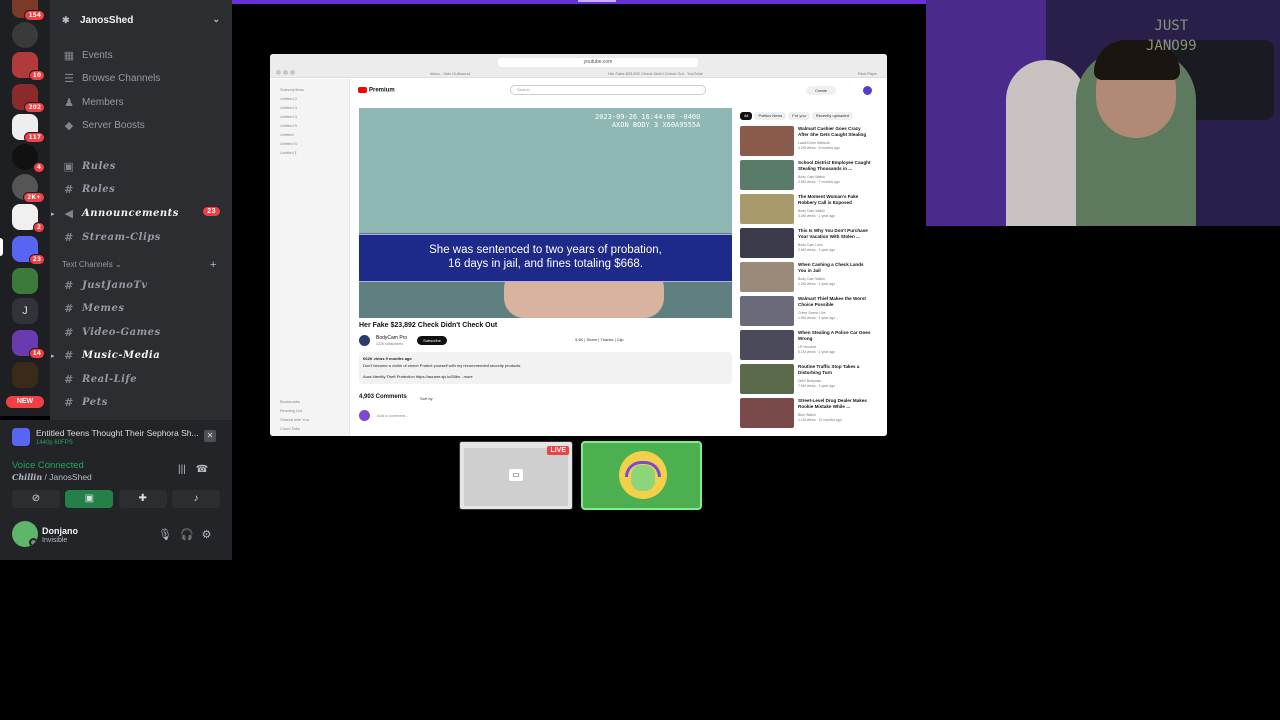  I want to click on sidebar-item: Untitled 3, so click(288, 107).